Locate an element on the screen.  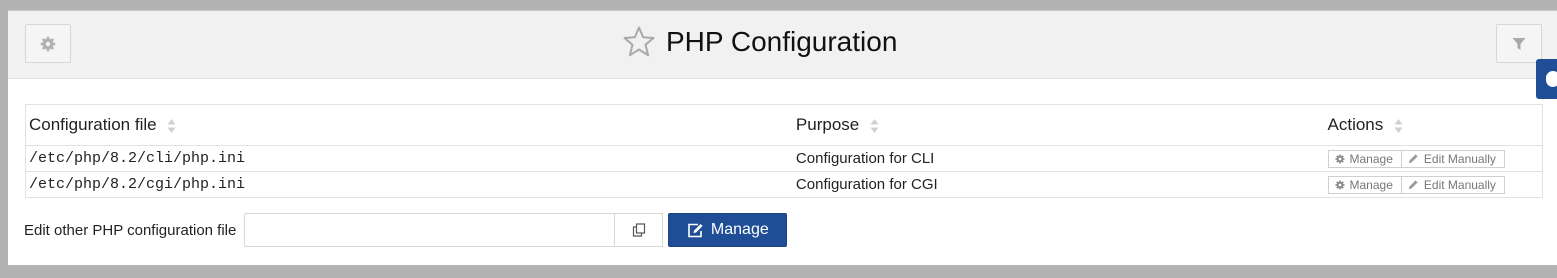
column-label: Purpose is located at coordinates (827, 124).